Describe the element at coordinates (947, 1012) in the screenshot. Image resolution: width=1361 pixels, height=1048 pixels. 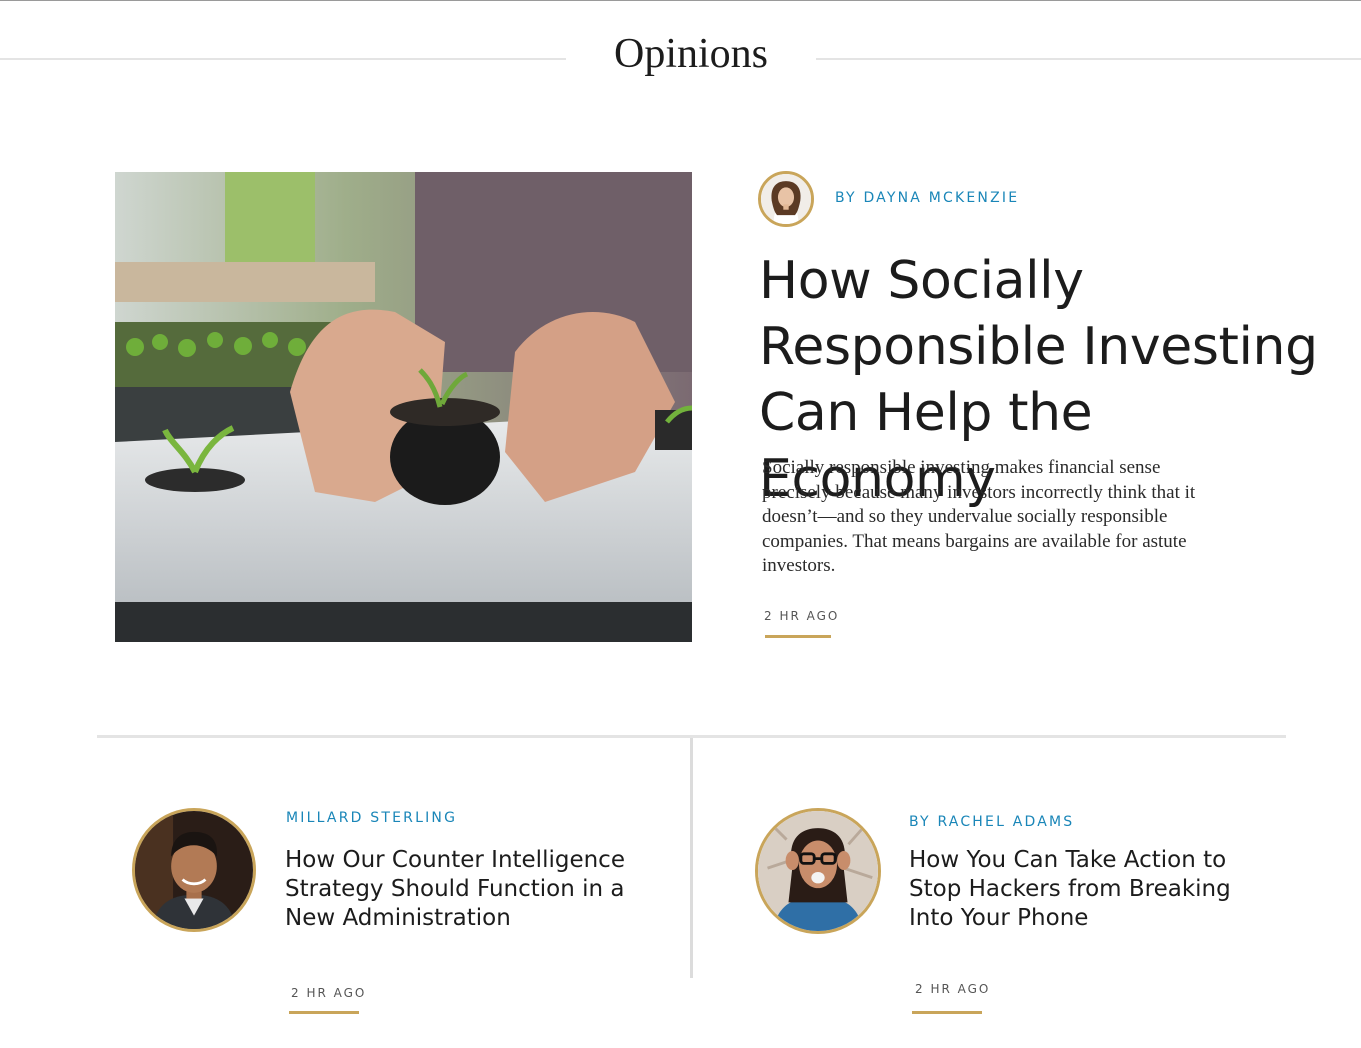
I see `article-2-accent-rule` at that location.